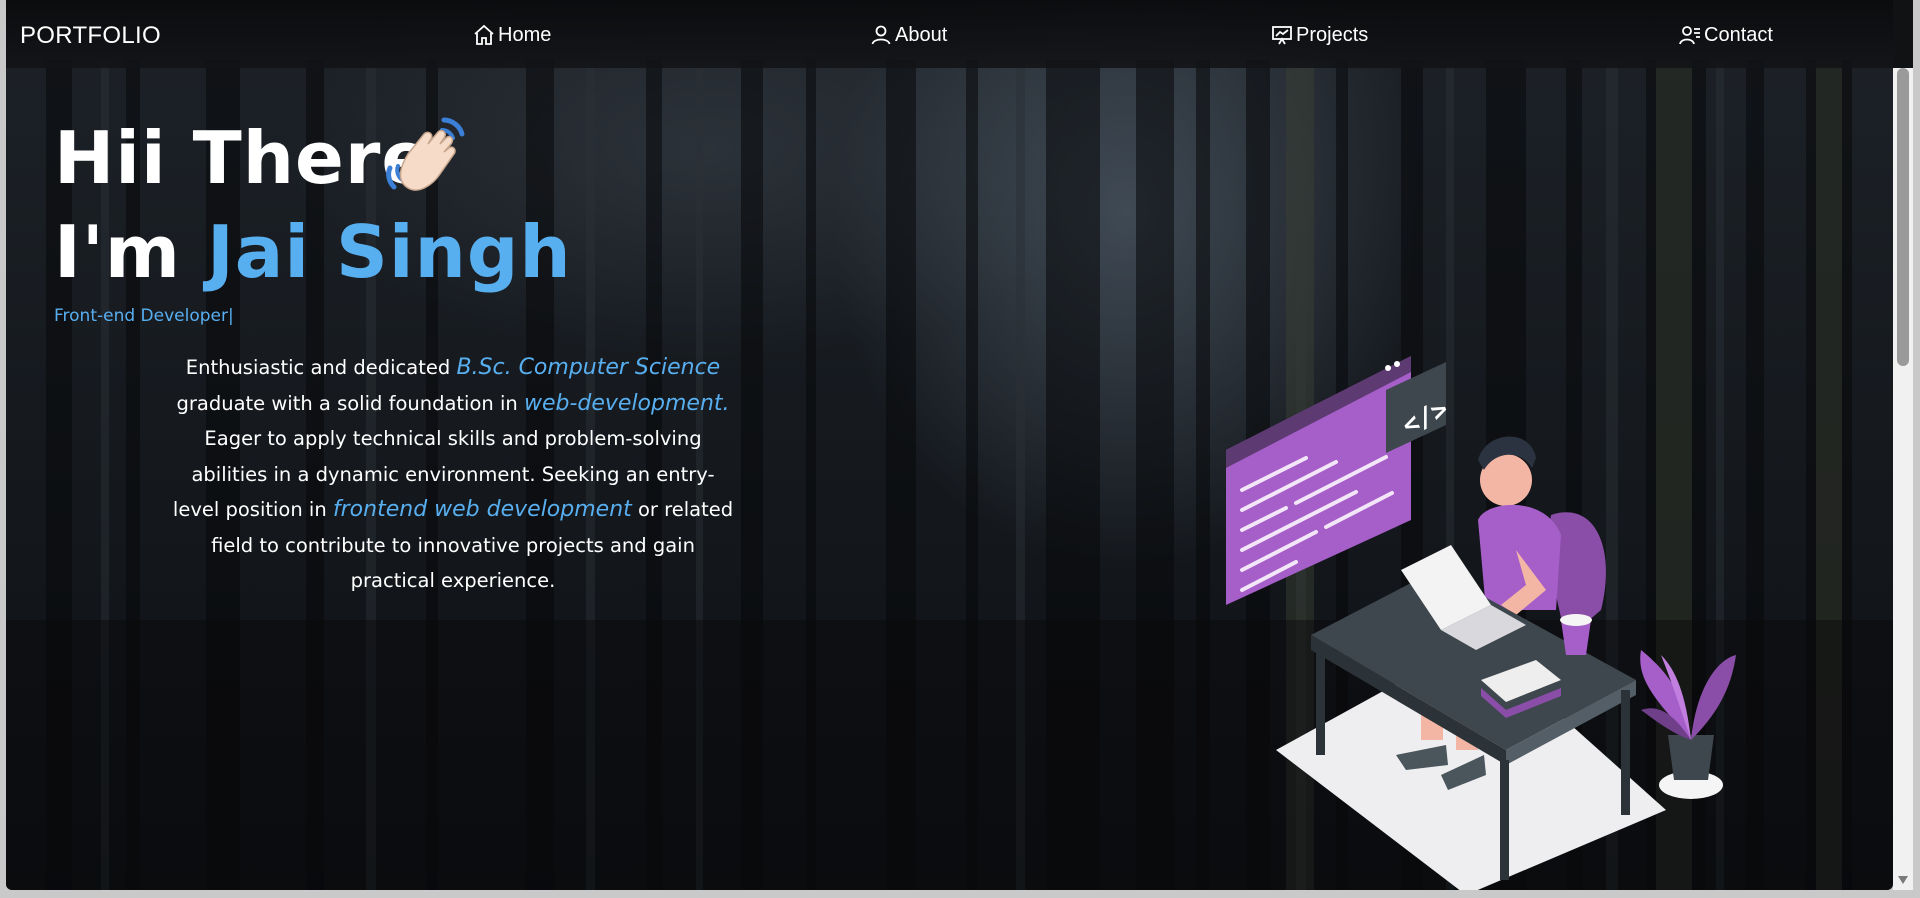 Image resolution: width=1920 pixels, height=898 pixels. I want to click on user-contact-icon, so click(1689, 35).